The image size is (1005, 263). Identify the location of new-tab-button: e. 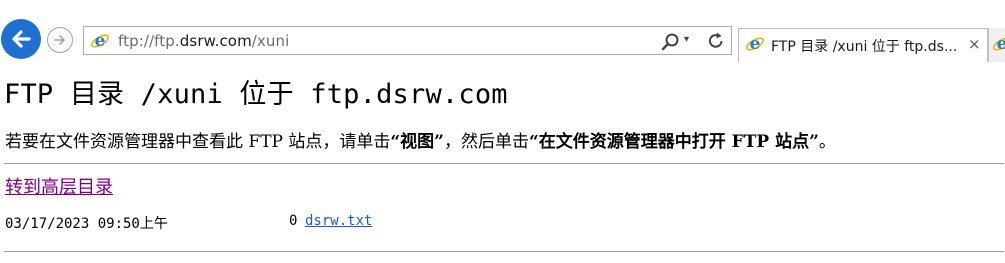
(996, 45).